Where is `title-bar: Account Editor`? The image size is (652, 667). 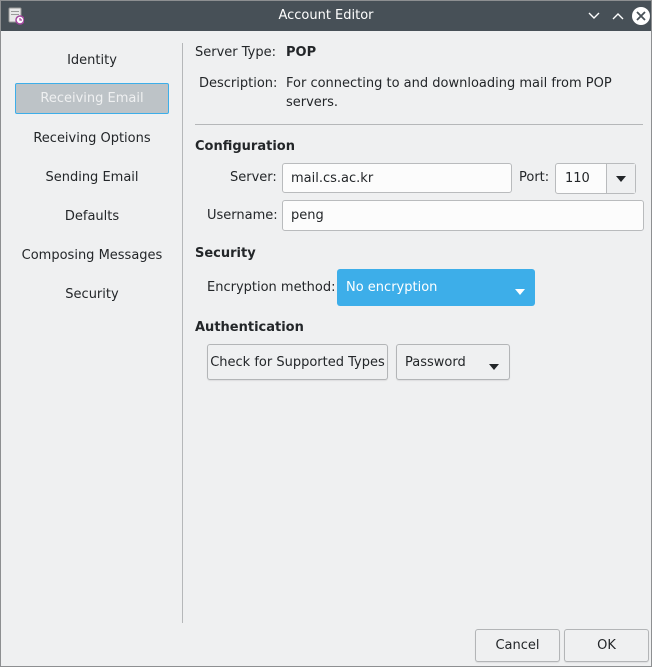
title-bar: Account Editor is located at coordinates (326, 16).